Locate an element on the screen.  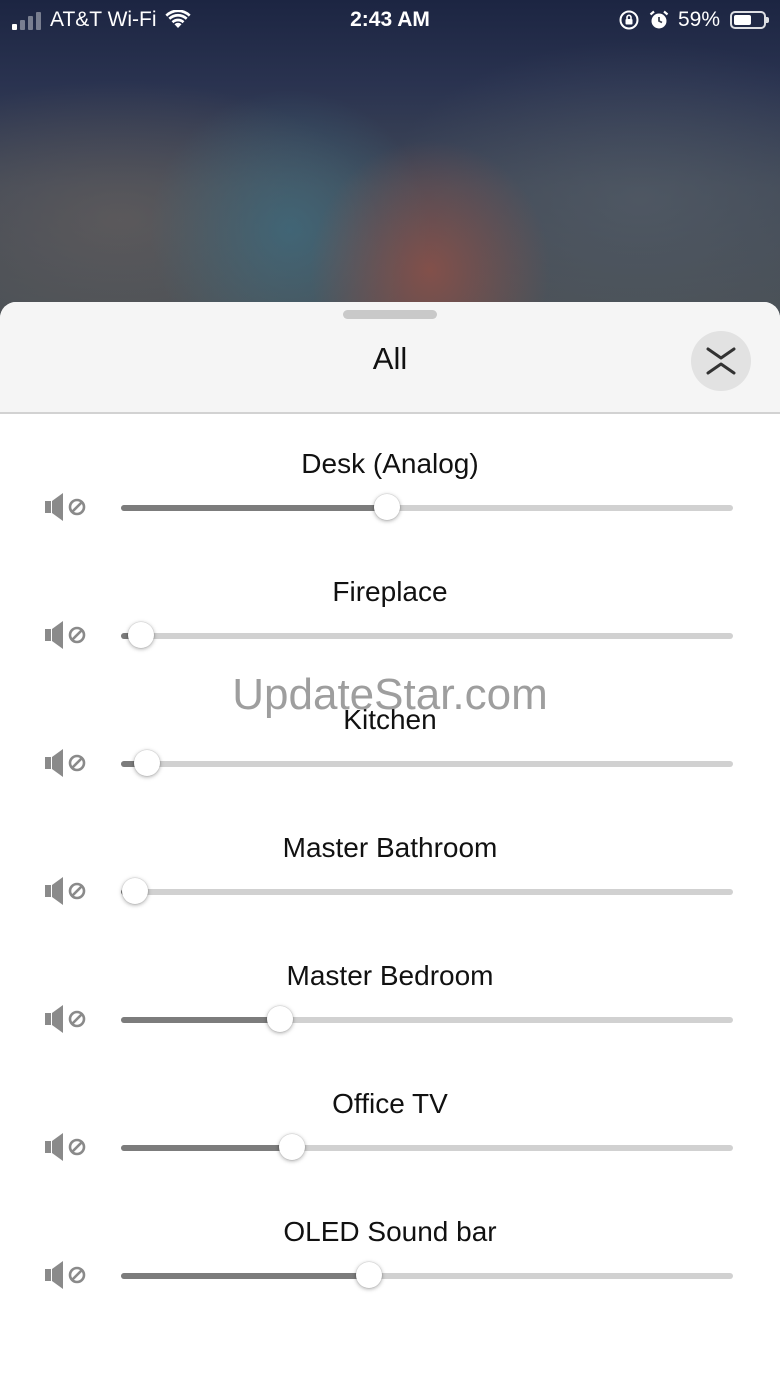
room-volume-row-2: Fireplace is located at coordinates (390, 606).